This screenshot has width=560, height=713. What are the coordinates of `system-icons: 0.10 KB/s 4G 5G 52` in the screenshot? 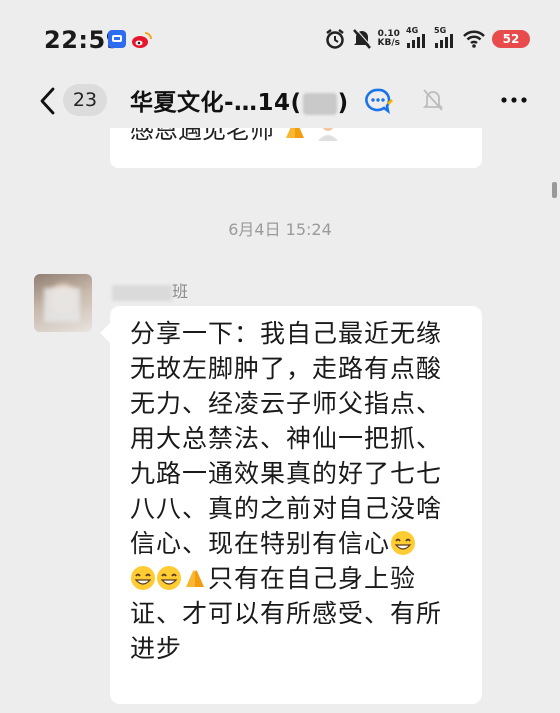 It's located at (427, 38).